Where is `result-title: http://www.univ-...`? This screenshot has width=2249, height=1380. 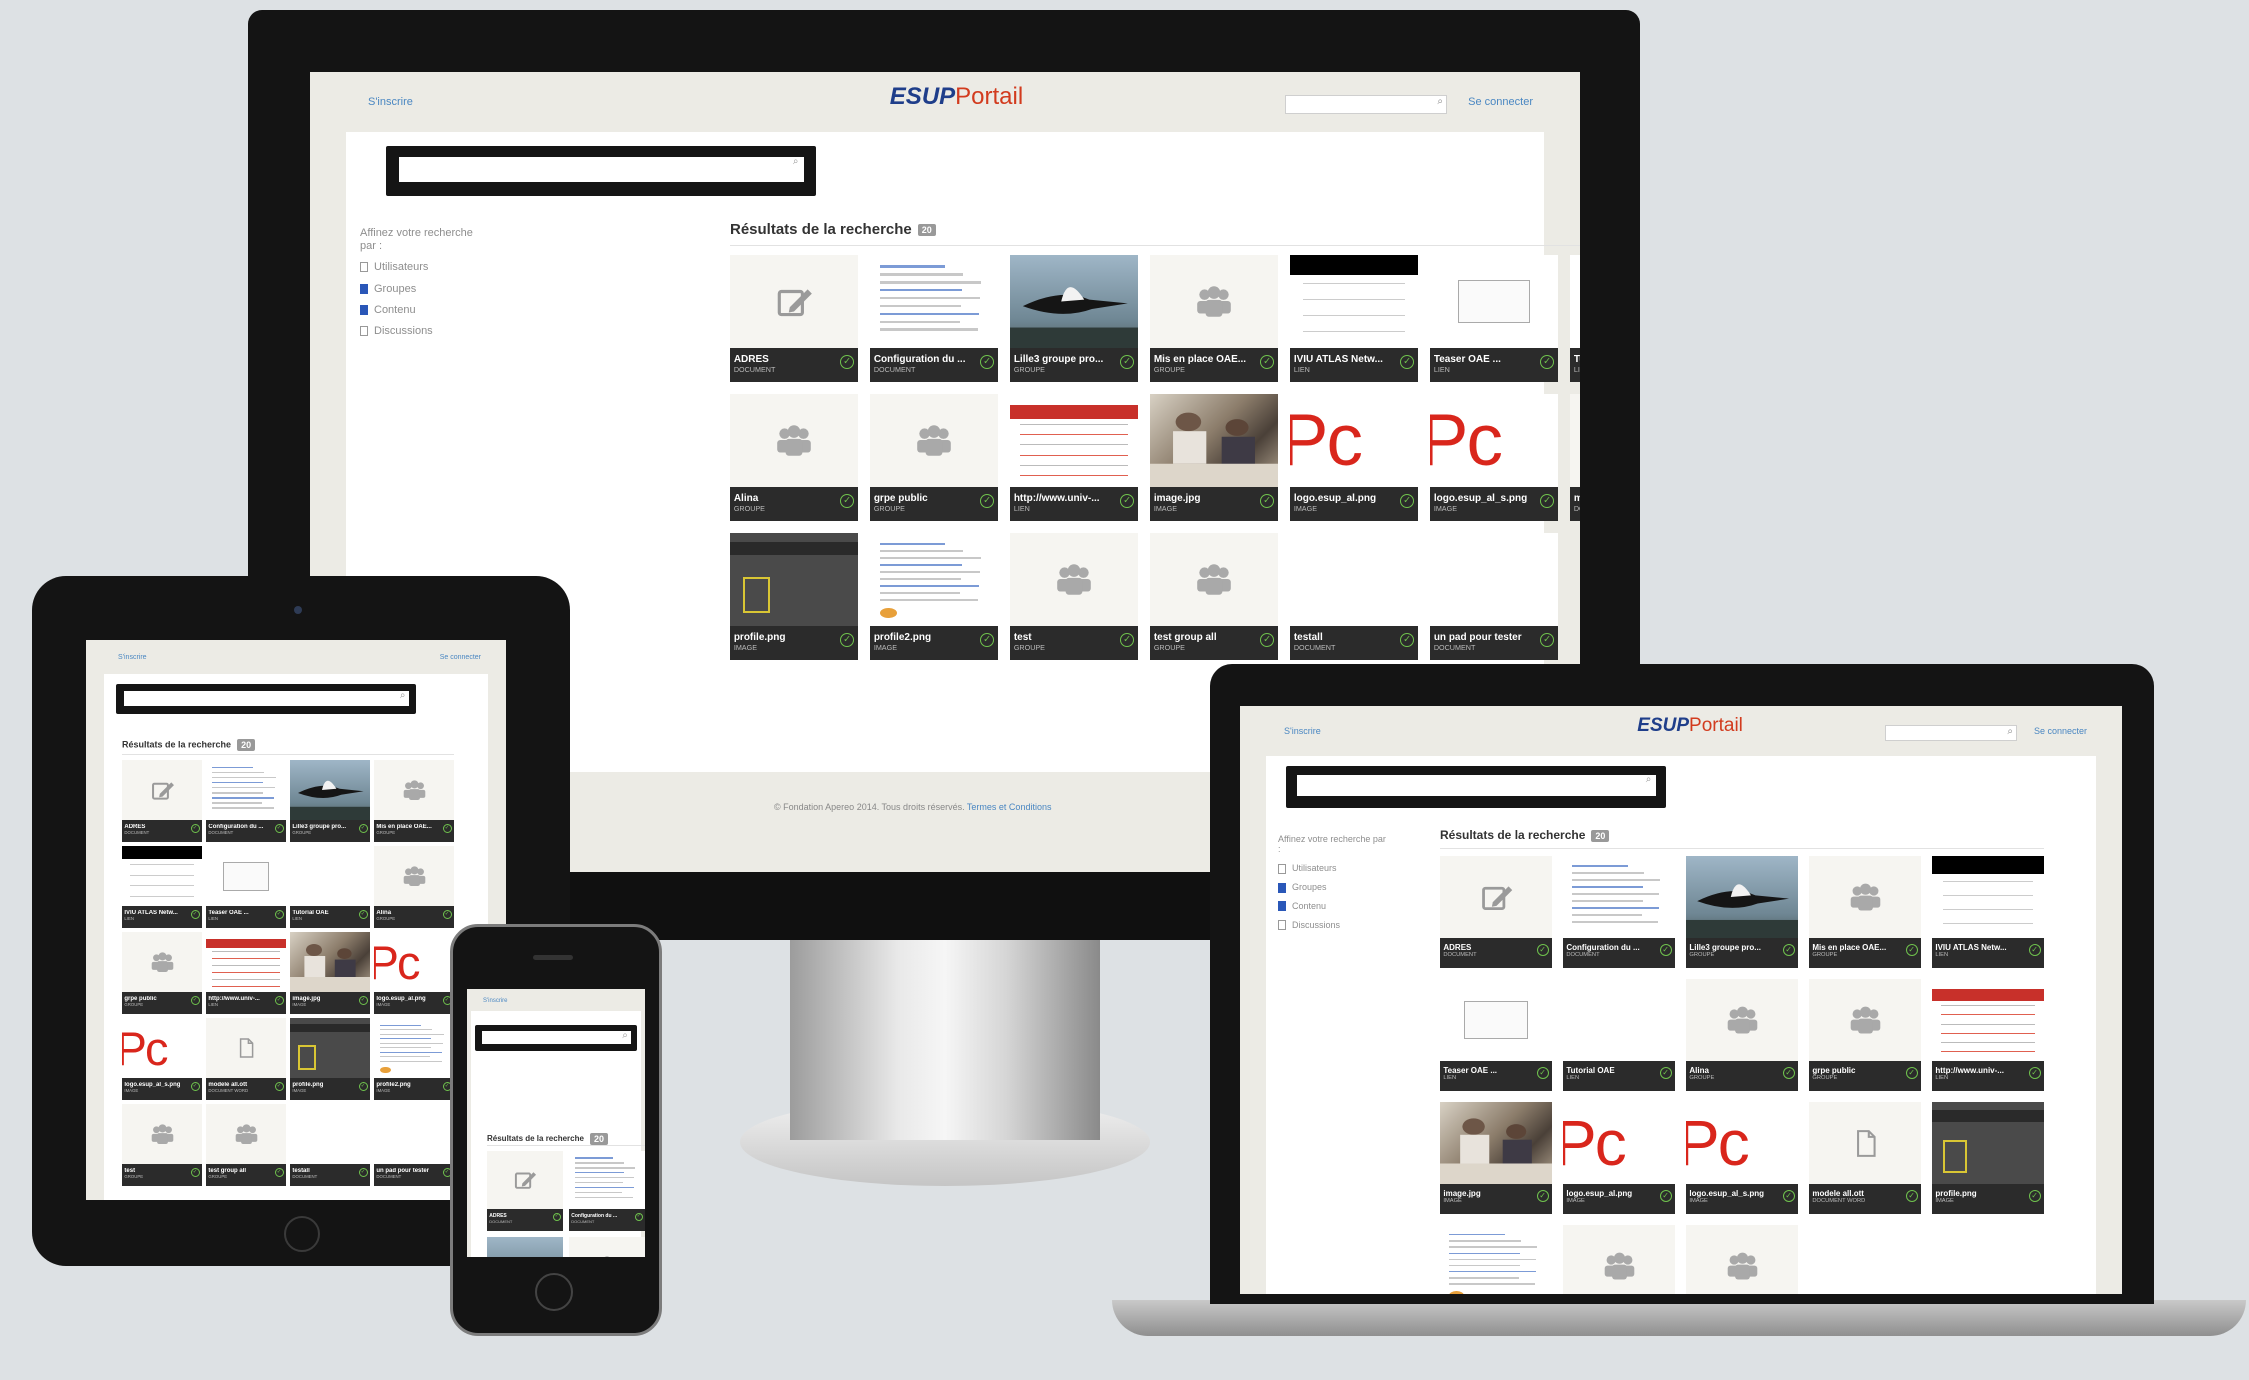
result-title: http://www.univ-... is located at coordinates (1066, 498).